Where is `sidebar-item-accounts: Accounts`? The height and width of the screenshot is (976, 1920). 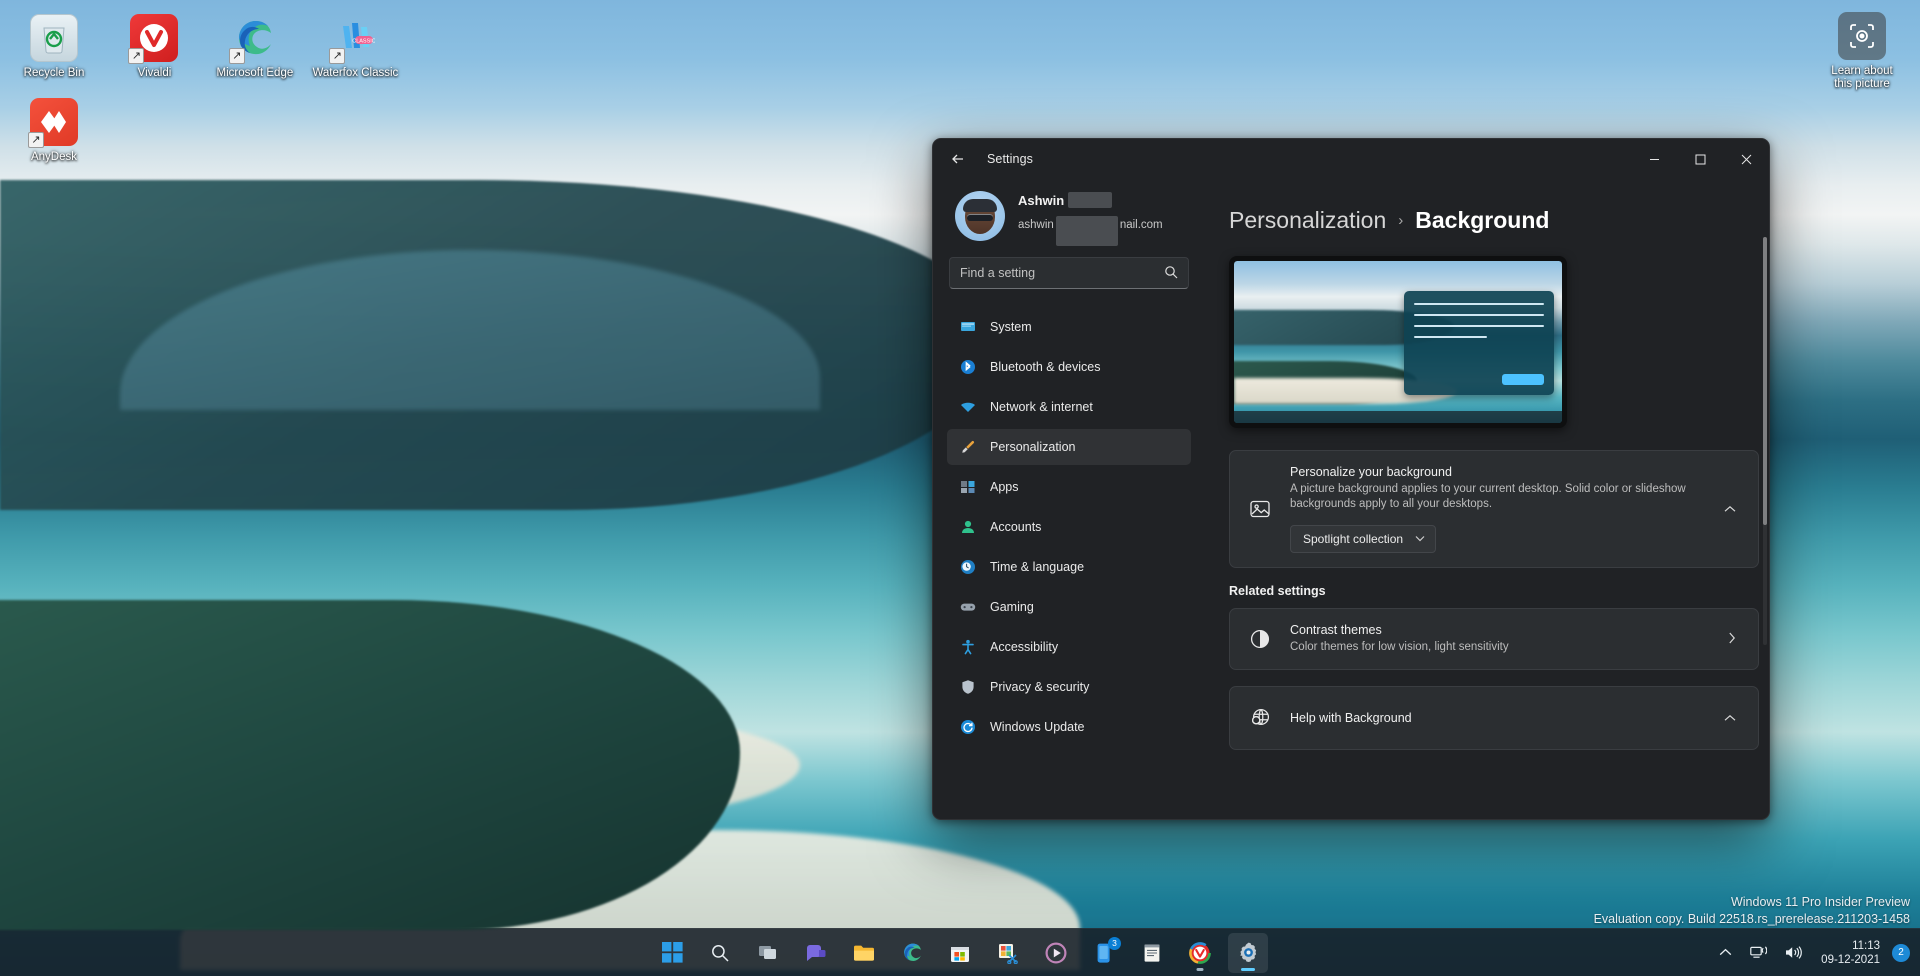
sidebar-item-accounts: Accounts is located at coordinates (1069, 527).